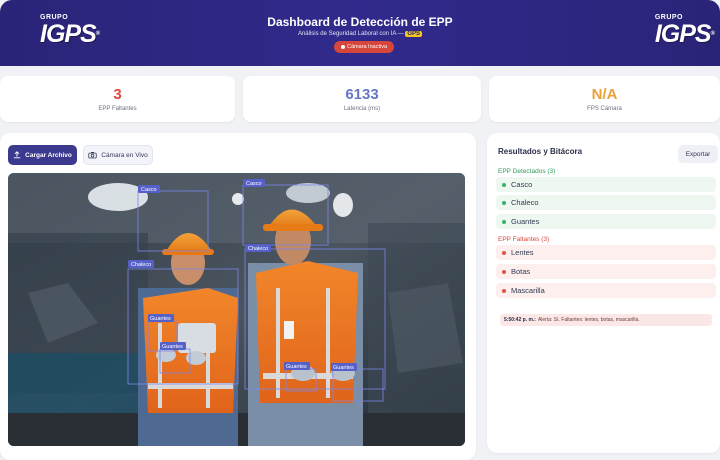  What do you see at coordinates (606, 290) in the screenshot?
I see `missing-item: Mascarilla` at bounding box center [606, 290].